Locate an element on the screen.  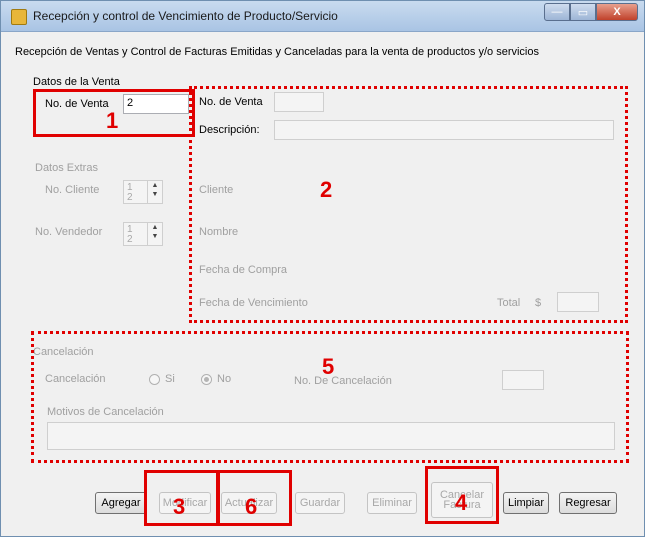
no-cliente-value-2: 2 is located at coordinates (130, 197).